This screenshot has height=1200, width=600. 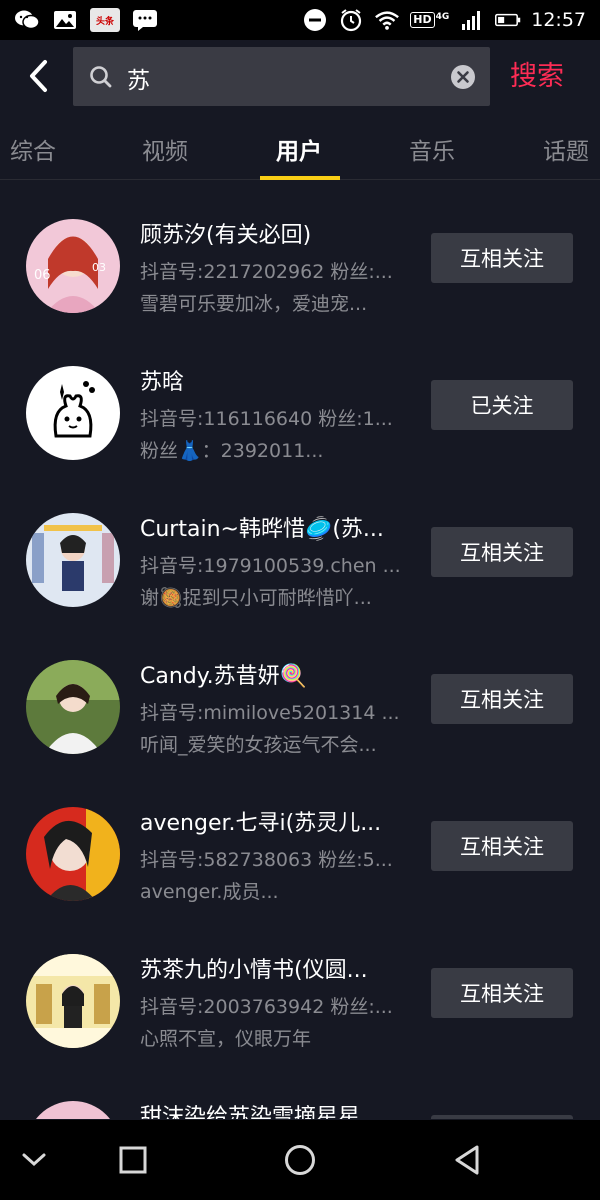 I want to click on clock: 12:57, so click(x=558, y=20).